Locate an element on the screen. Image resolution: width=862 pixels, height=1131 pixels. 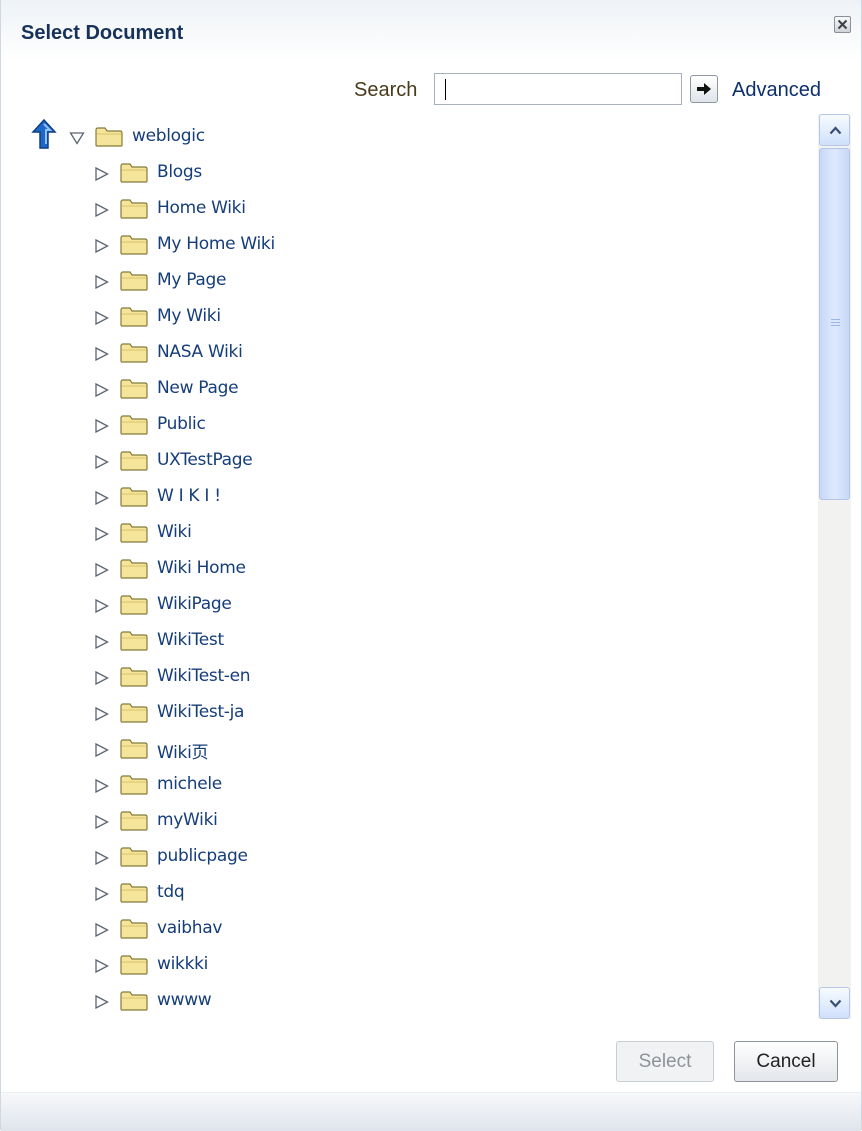
chevron-down-icon is located at coordinates (835, 1003).